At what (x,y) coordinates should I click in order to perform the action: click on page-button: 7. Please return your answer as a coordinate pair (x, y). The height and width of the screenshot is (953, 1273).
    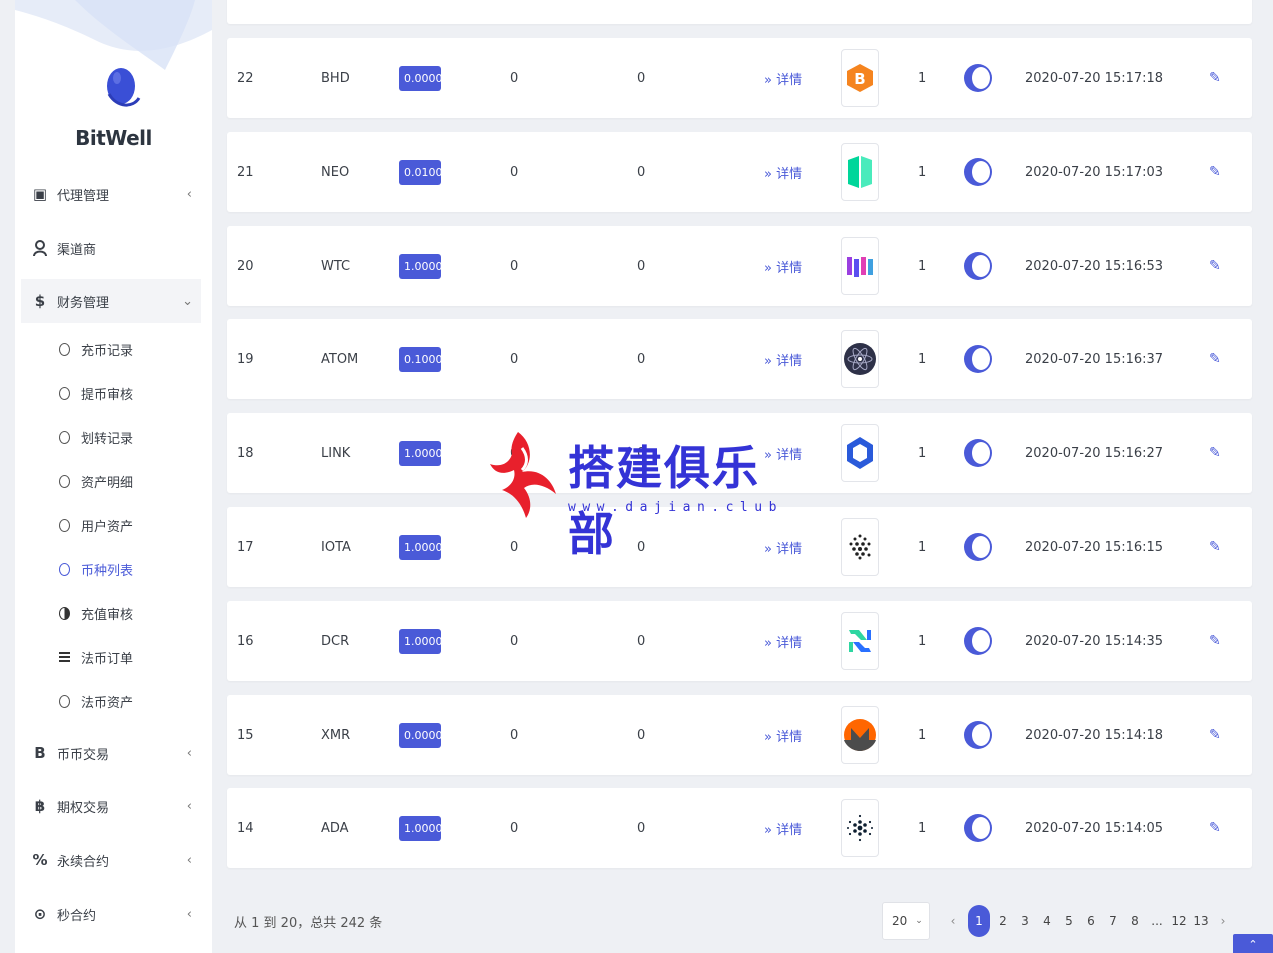
    Looking at the image, I should click on (1113, 921).